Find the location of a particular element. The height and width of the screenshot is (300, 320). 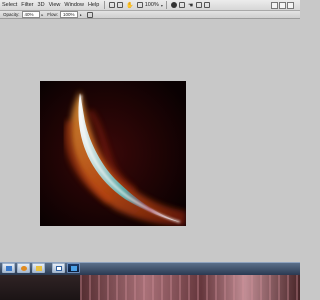

zoom-dropdown-icon: ▾ is located at coordinates (162, 5).